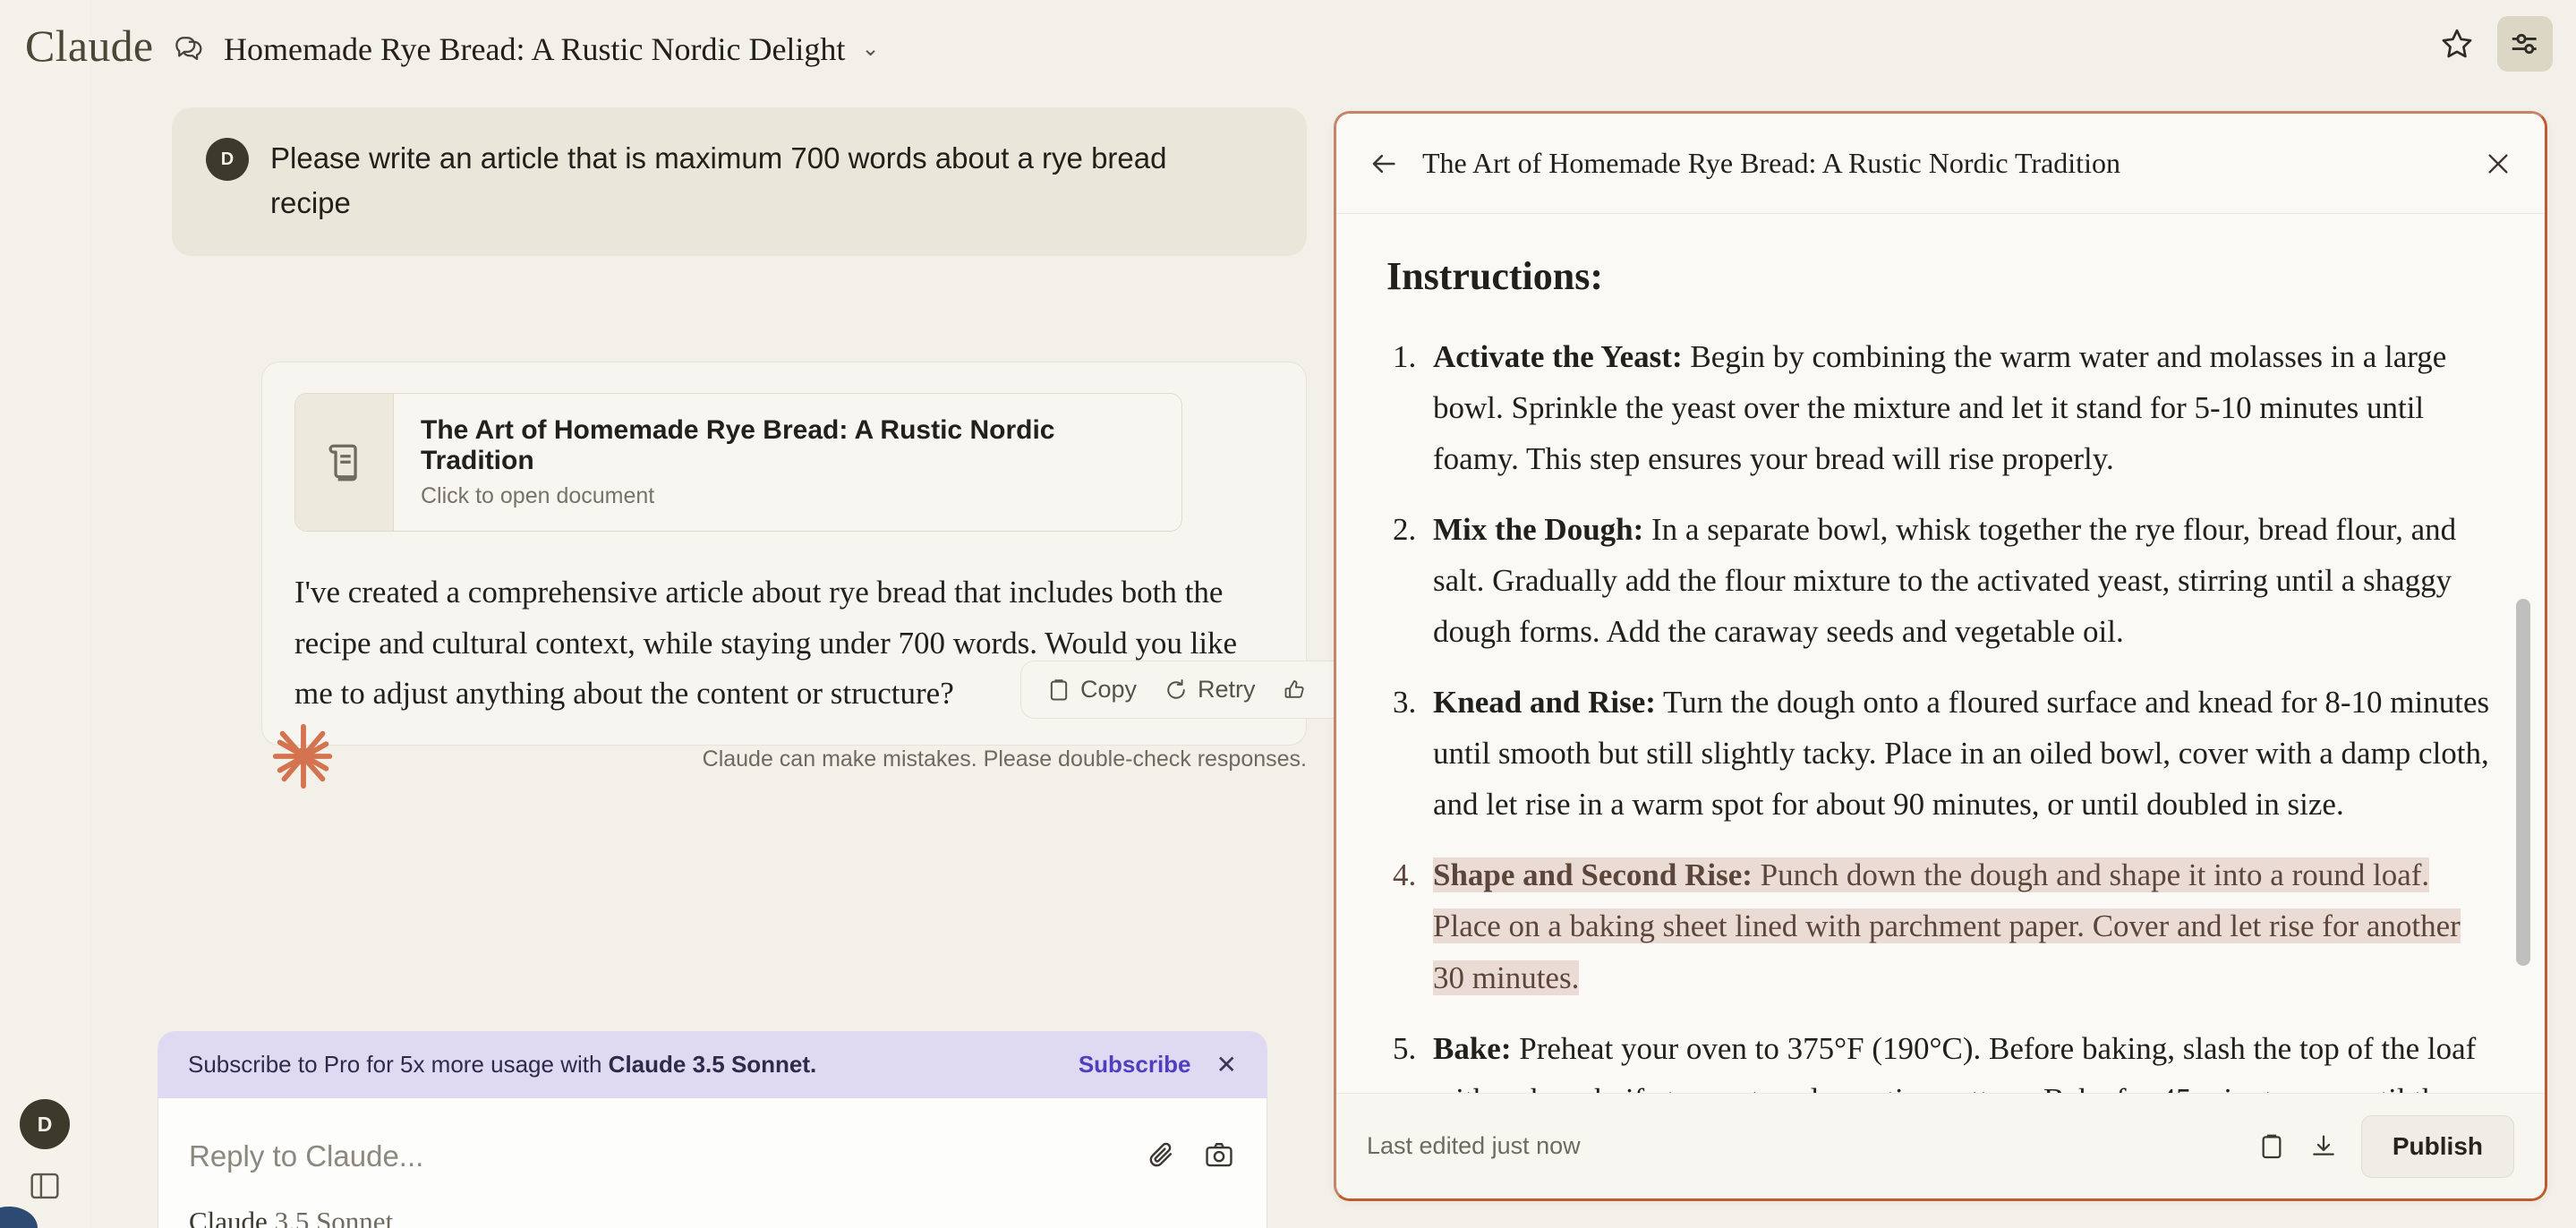 This screenshot has width=2576, height=1228. Describe the element at coordinates (19, 1217) in the screenshot. I see `rail-decoration` at that location.